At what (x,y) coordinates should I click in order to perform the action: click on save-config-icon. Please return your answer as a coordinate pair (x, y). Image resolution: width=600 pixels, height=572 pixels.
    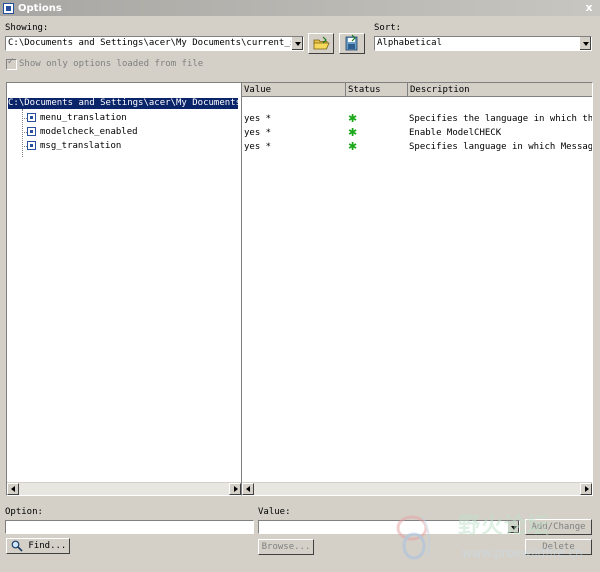
    Looking at the image, I should click on (351, 42).